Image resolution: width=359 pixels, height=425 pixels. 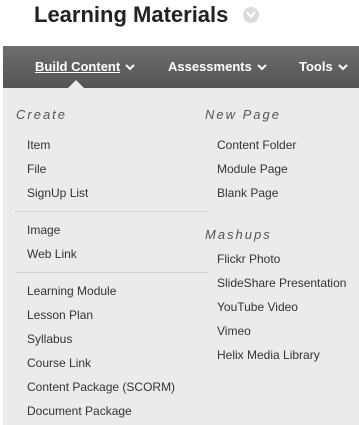 What do you see at coordinates (251, 15) in the screenshot?
I see `title-menu-chevron-icon` at bounding box center [251, 15].